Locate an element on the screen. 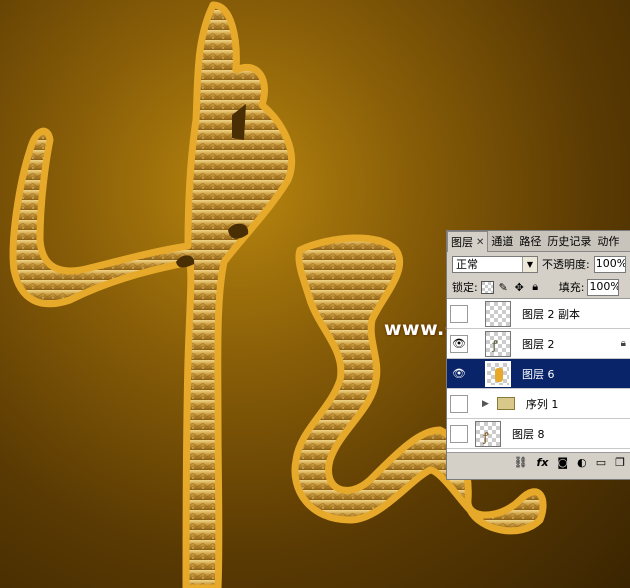  tab-label: 图层 is located at coordinates (462, 242).